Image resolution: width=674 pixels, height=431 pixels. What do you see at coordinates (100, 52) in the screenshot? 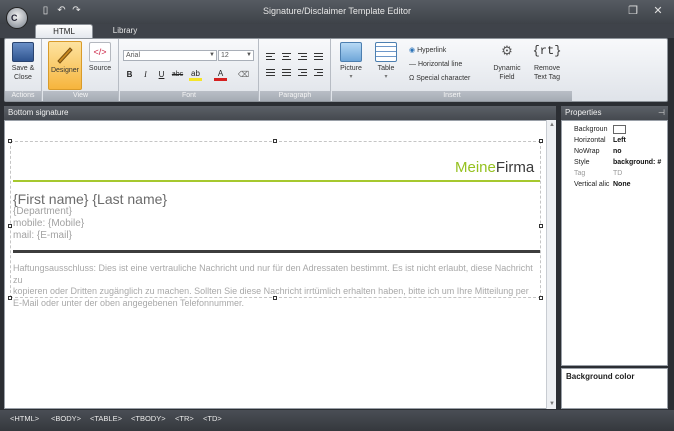
I see `source-code-icon: </>` at bounding box center [100, 52].